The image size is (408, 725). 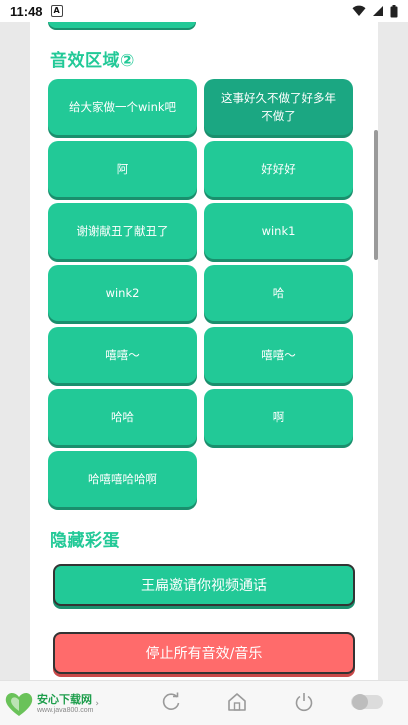 What do you see at coordinates (304, 702) in the screenshot?
I see `power-icon` at bounding box center [304, 702].